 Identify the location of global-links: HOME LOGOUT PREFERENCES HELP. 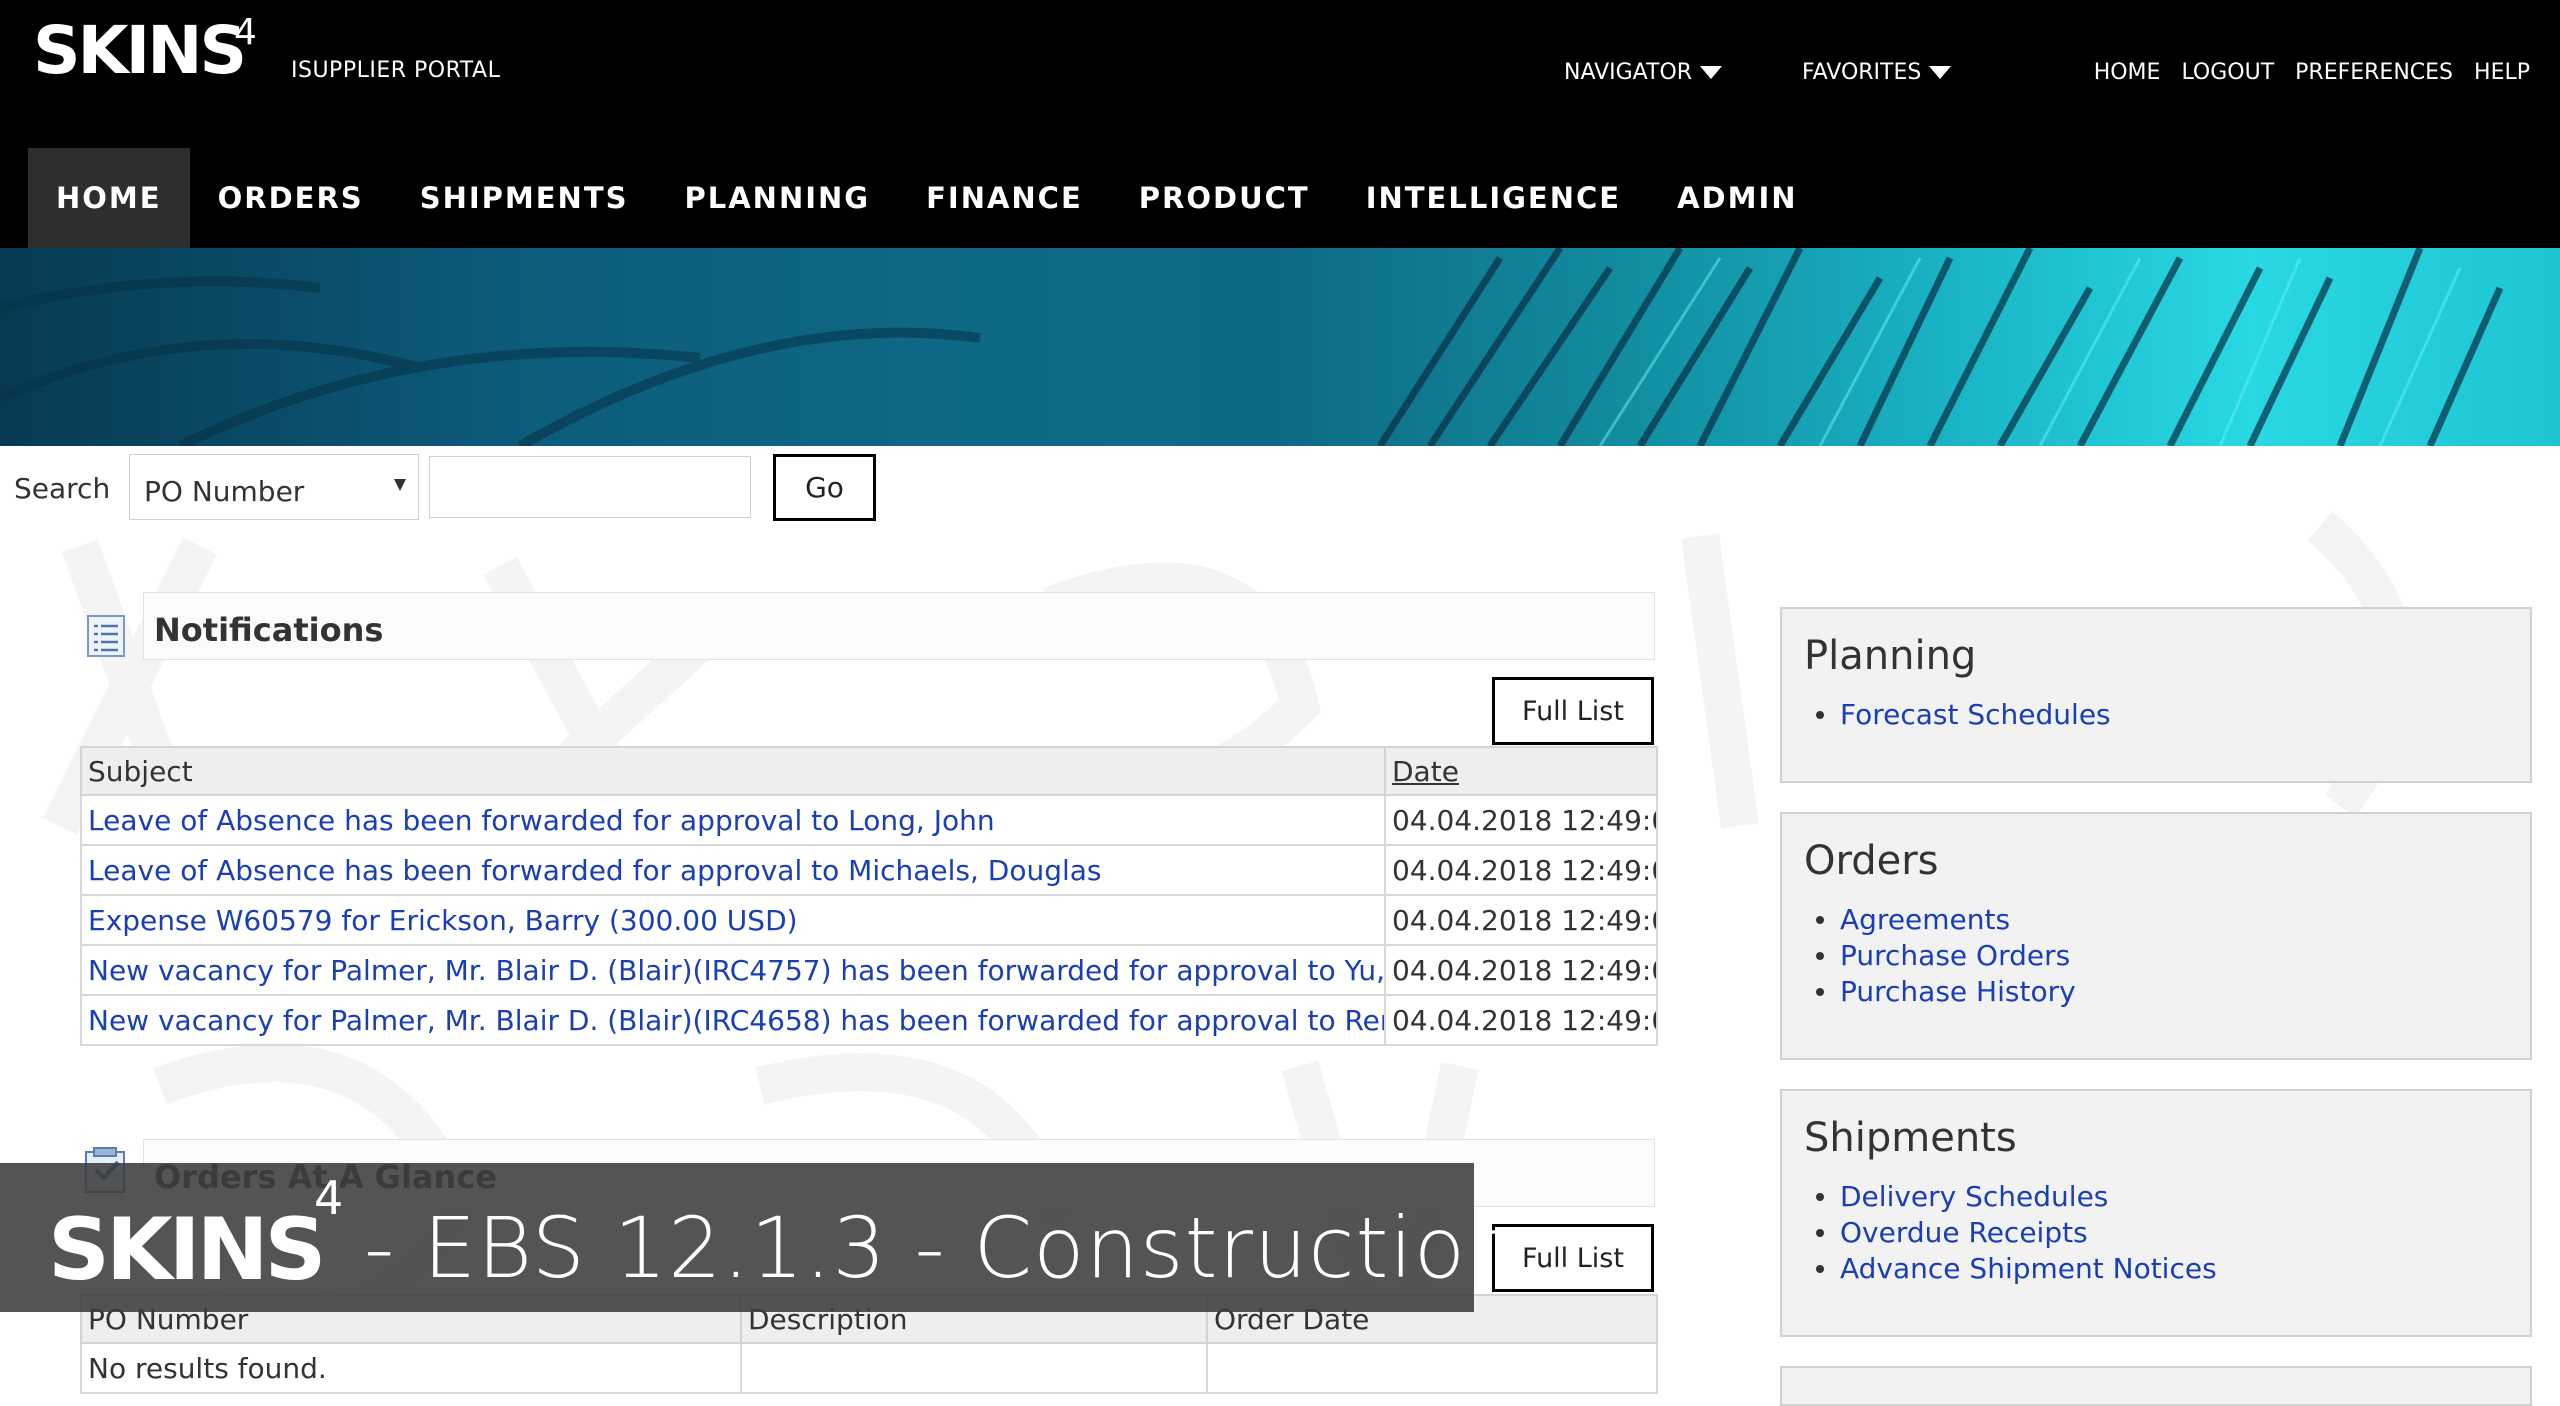
(2312, 72).